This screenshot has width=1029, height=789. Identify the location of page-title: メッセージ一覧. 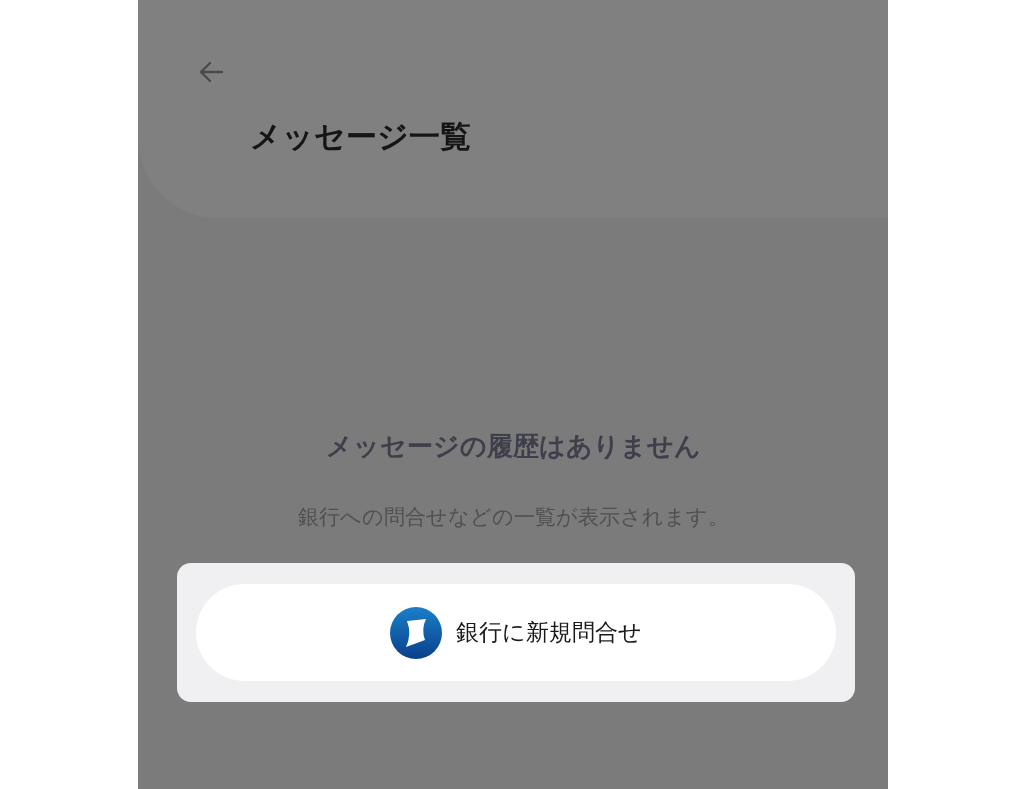
(360, 137).